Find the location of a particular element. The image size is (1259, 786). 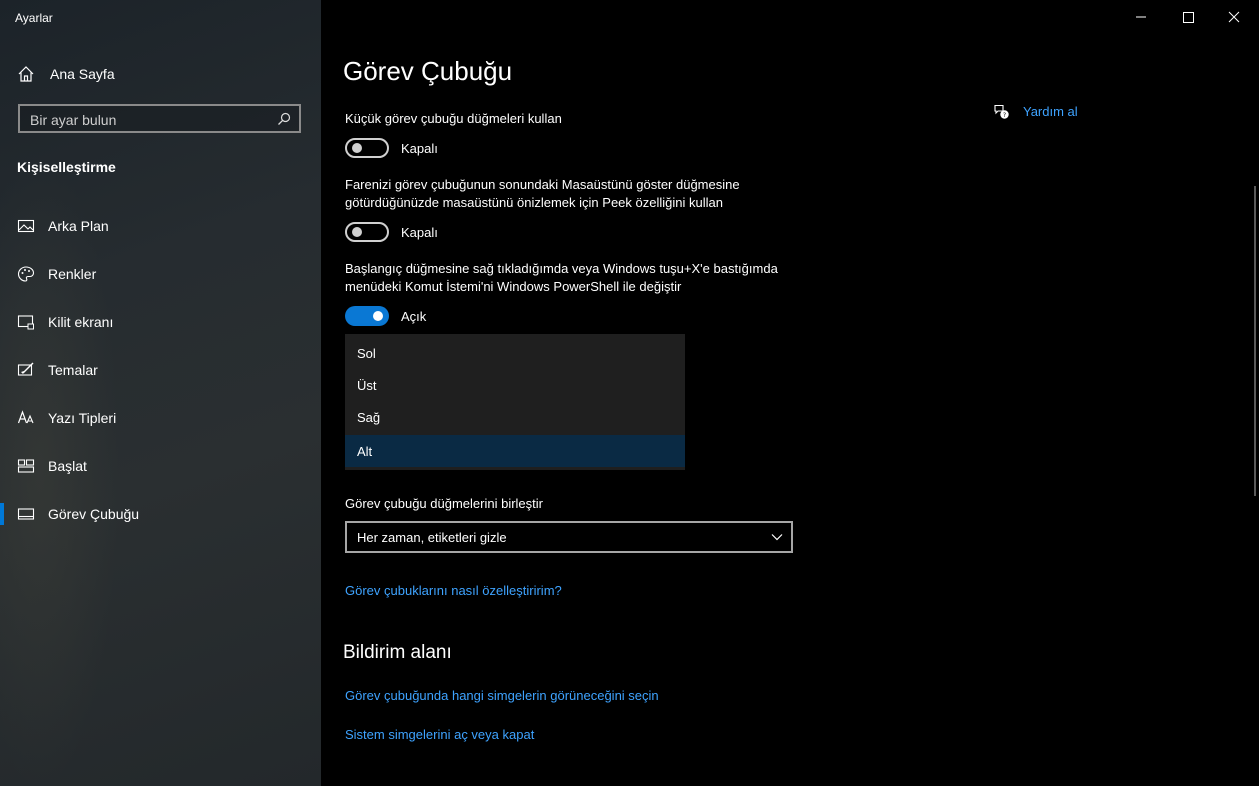

dropdown-option-bottom: Alt is located at coordinates (515, 451).